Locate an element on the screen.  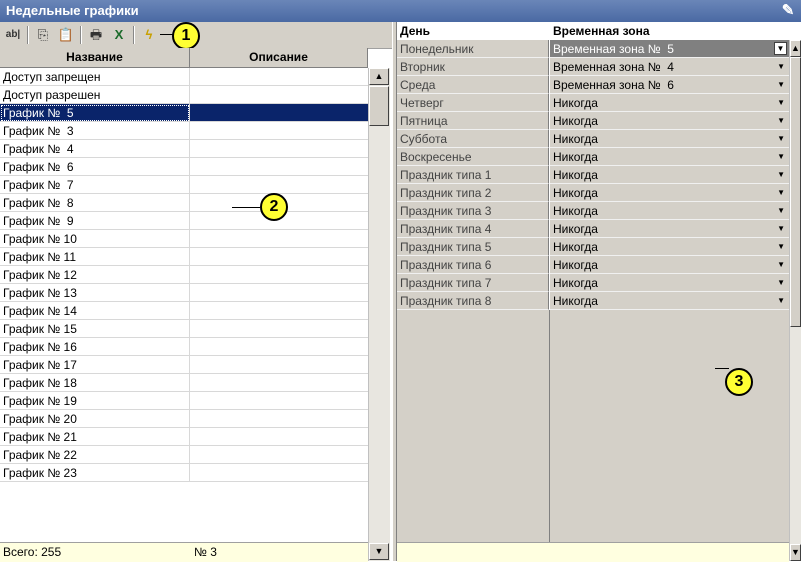
table-row: График № 18 is located at coordinates (184, 383).